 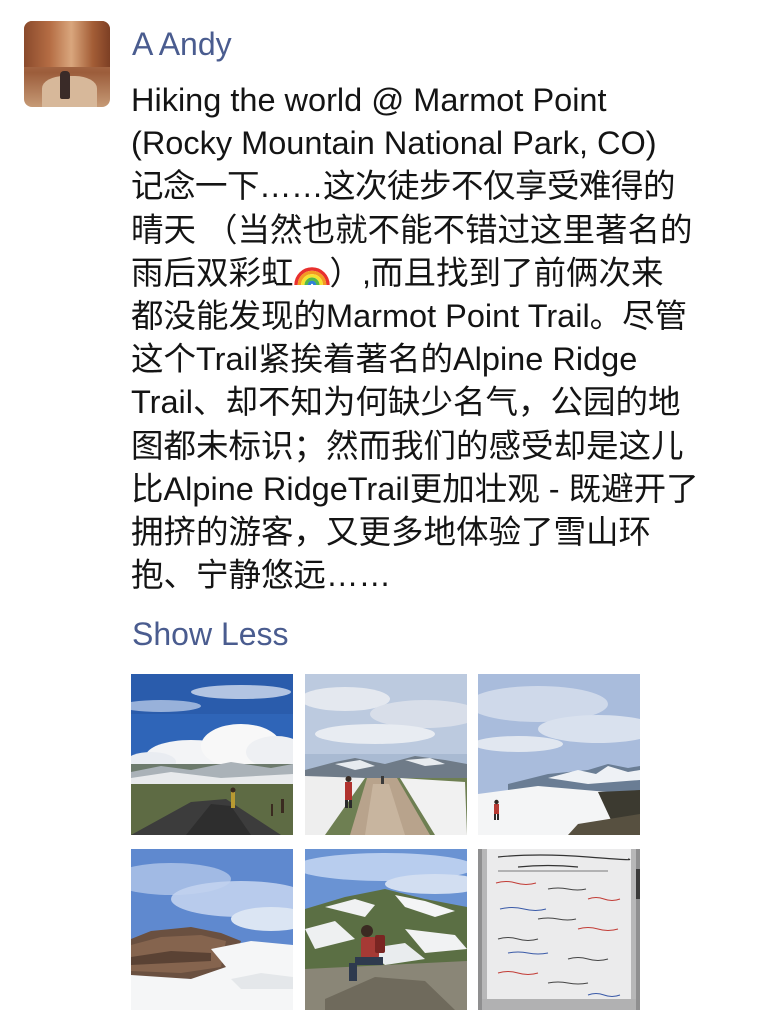 What do you see at coordinates (559, 929) in the screenshot?
I see `photo-whiteboard-notes` at bounding box center [559, 929].